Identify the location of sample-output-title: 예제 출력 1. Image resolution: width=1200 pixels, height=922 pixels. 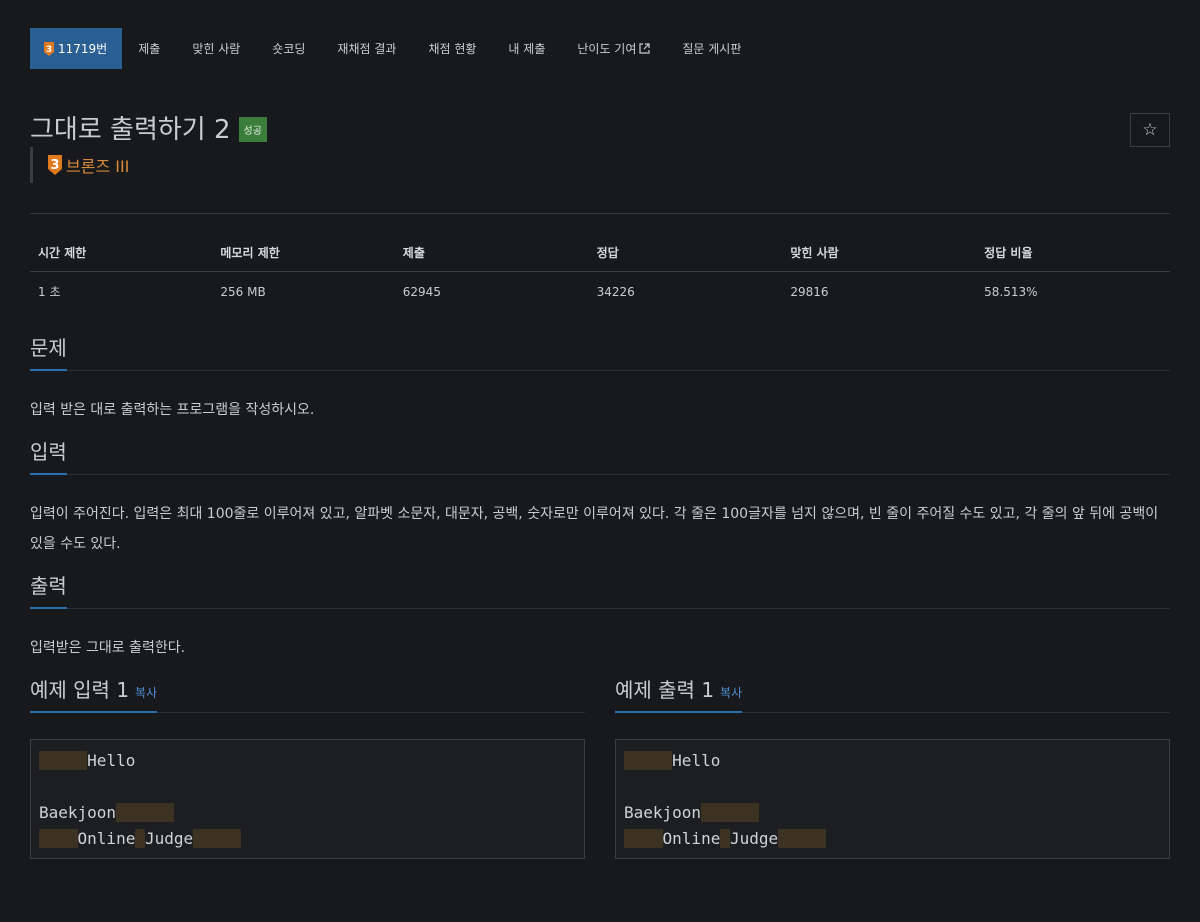
(665, 690).